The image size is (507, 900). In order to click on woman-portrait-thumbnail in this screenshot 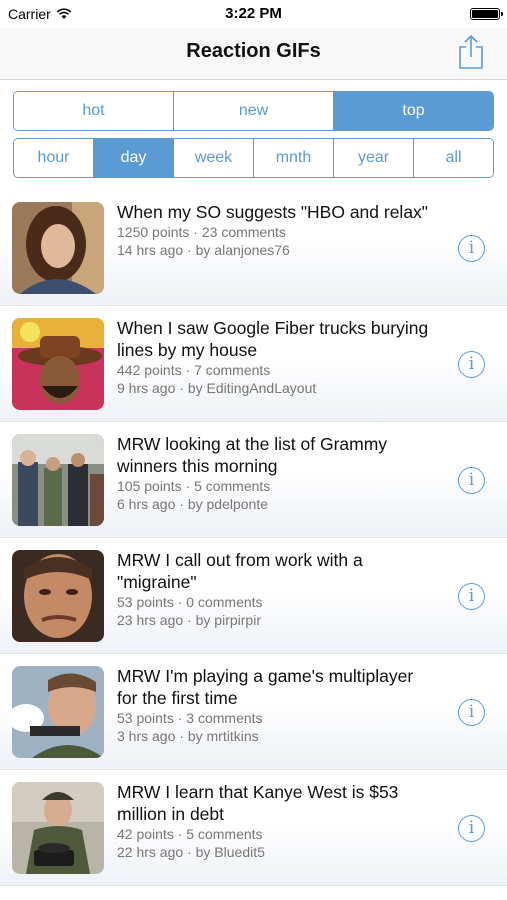, I will do `click(58, 248)`.